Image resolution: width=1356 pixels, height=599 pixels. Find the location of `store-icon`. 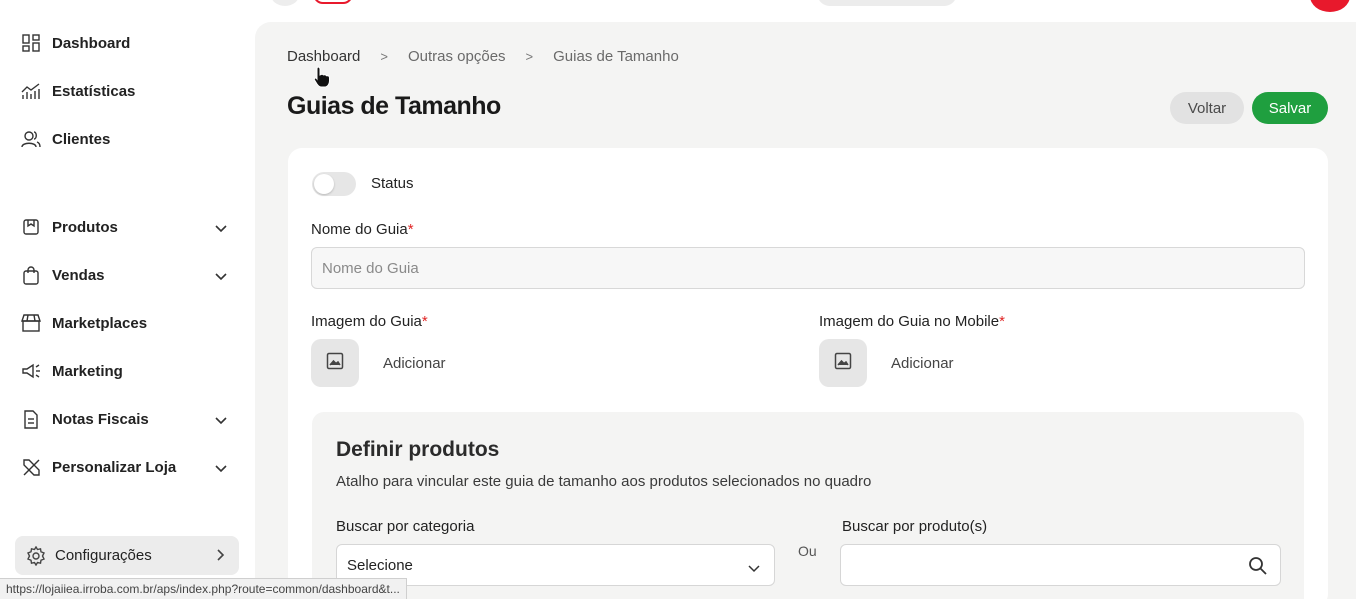

store-icon is located at coordinates (31, 323).